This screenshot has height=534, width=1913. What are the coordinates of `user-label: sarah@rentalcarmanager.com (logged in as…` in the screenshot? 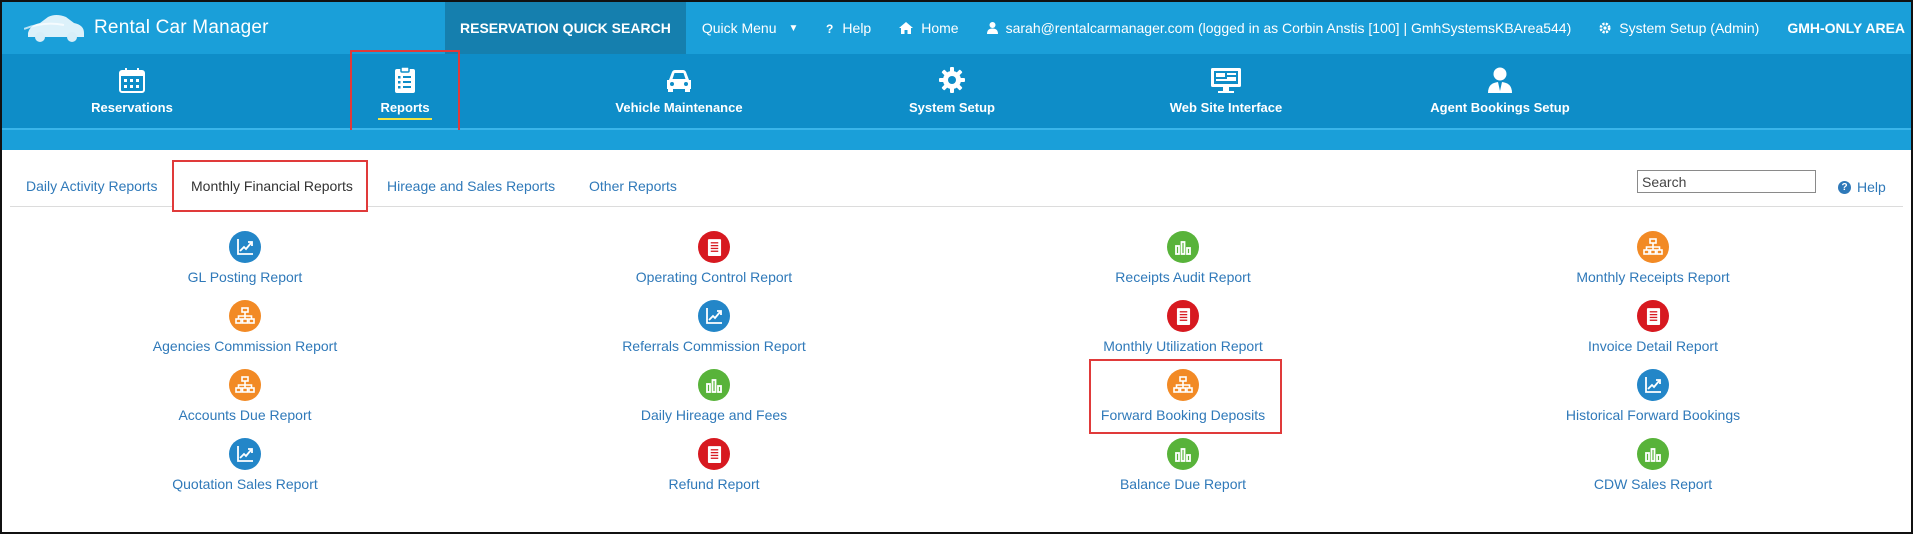 It's located at (1288, 28).